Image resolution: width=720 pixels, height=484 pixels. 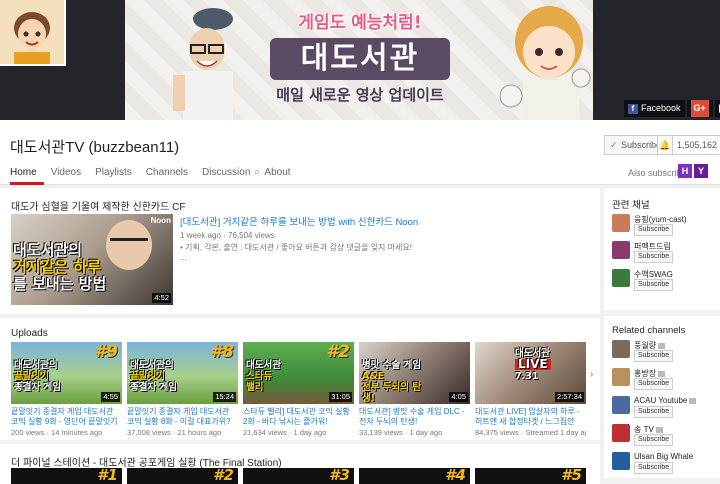 I want to click on tab-channels: Channels, so click(x=170, y=176).